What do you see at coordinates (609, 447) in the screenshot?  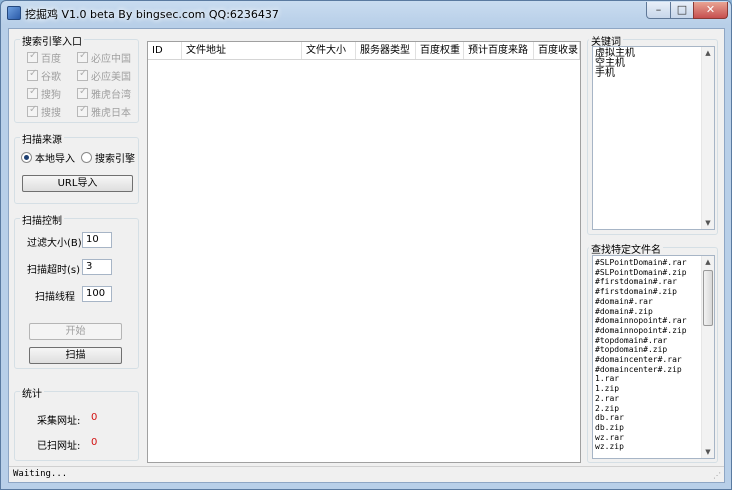 I see `file-name-line: wz.zip` at bounding box center [609, 447].